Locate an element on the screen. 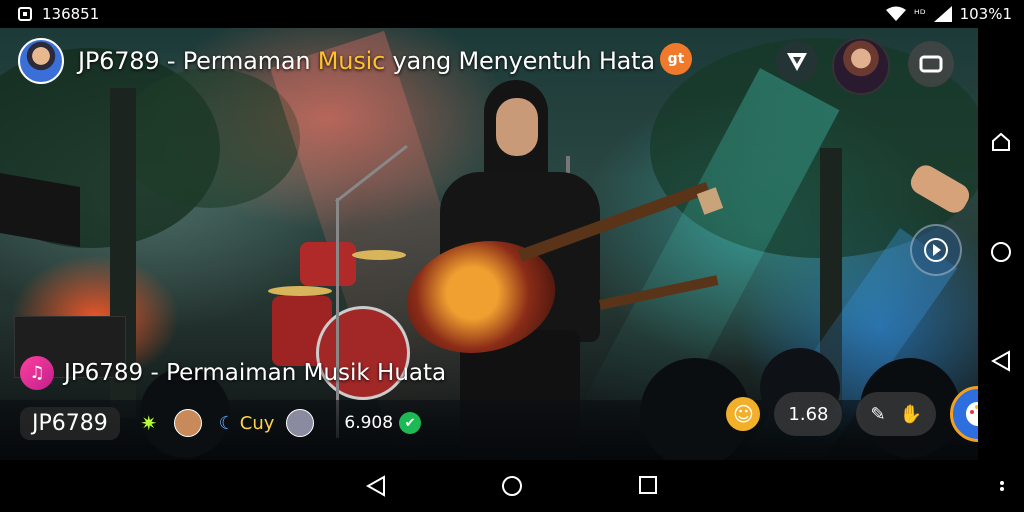 This screenshot has width=1024, height=512. channel-name-chip: JP6789 is located at coordinates (70, 423).